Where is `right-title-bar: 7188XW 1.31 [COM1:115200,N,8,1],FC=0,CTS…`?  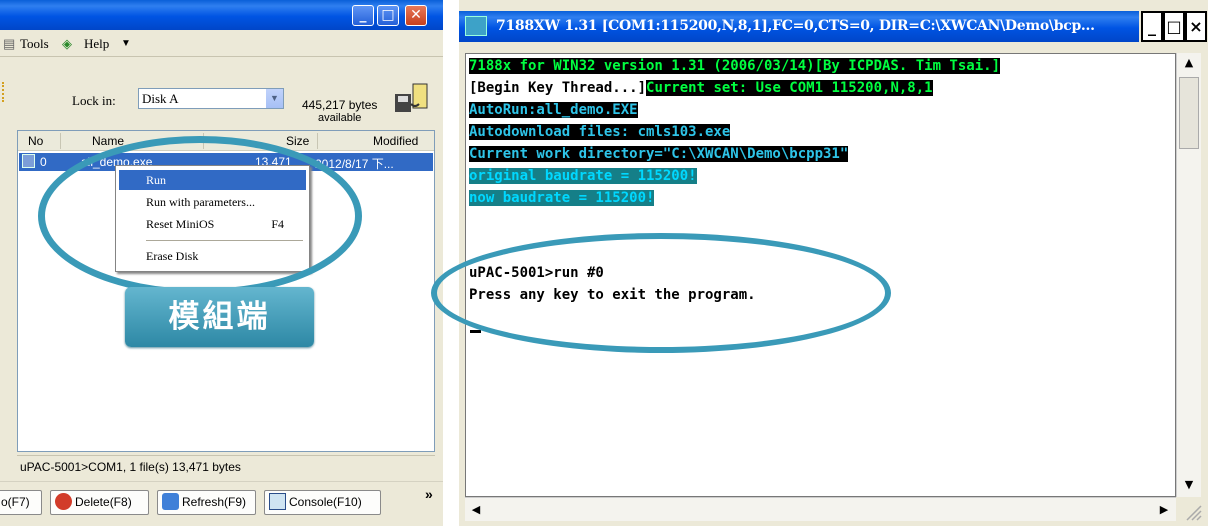 right-title-bar: 7188XW 1.31 [COM1:115200,N,8,1],FC=0,CTS… is located at coordinates (799, 26).